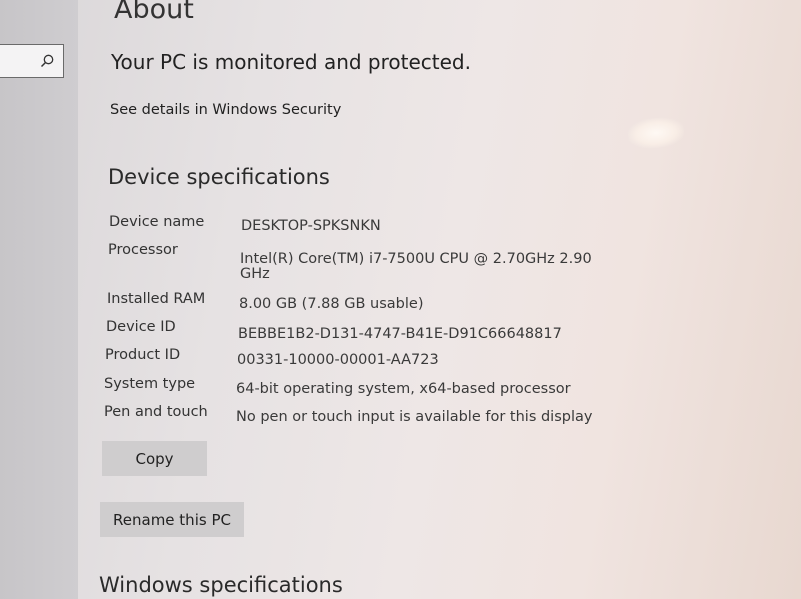 This screenshot has height=599, width=801. Describe the element at coordinates (172, 519) in the screenshot. I see `rename-pc-button: Rename this PC` at that location.